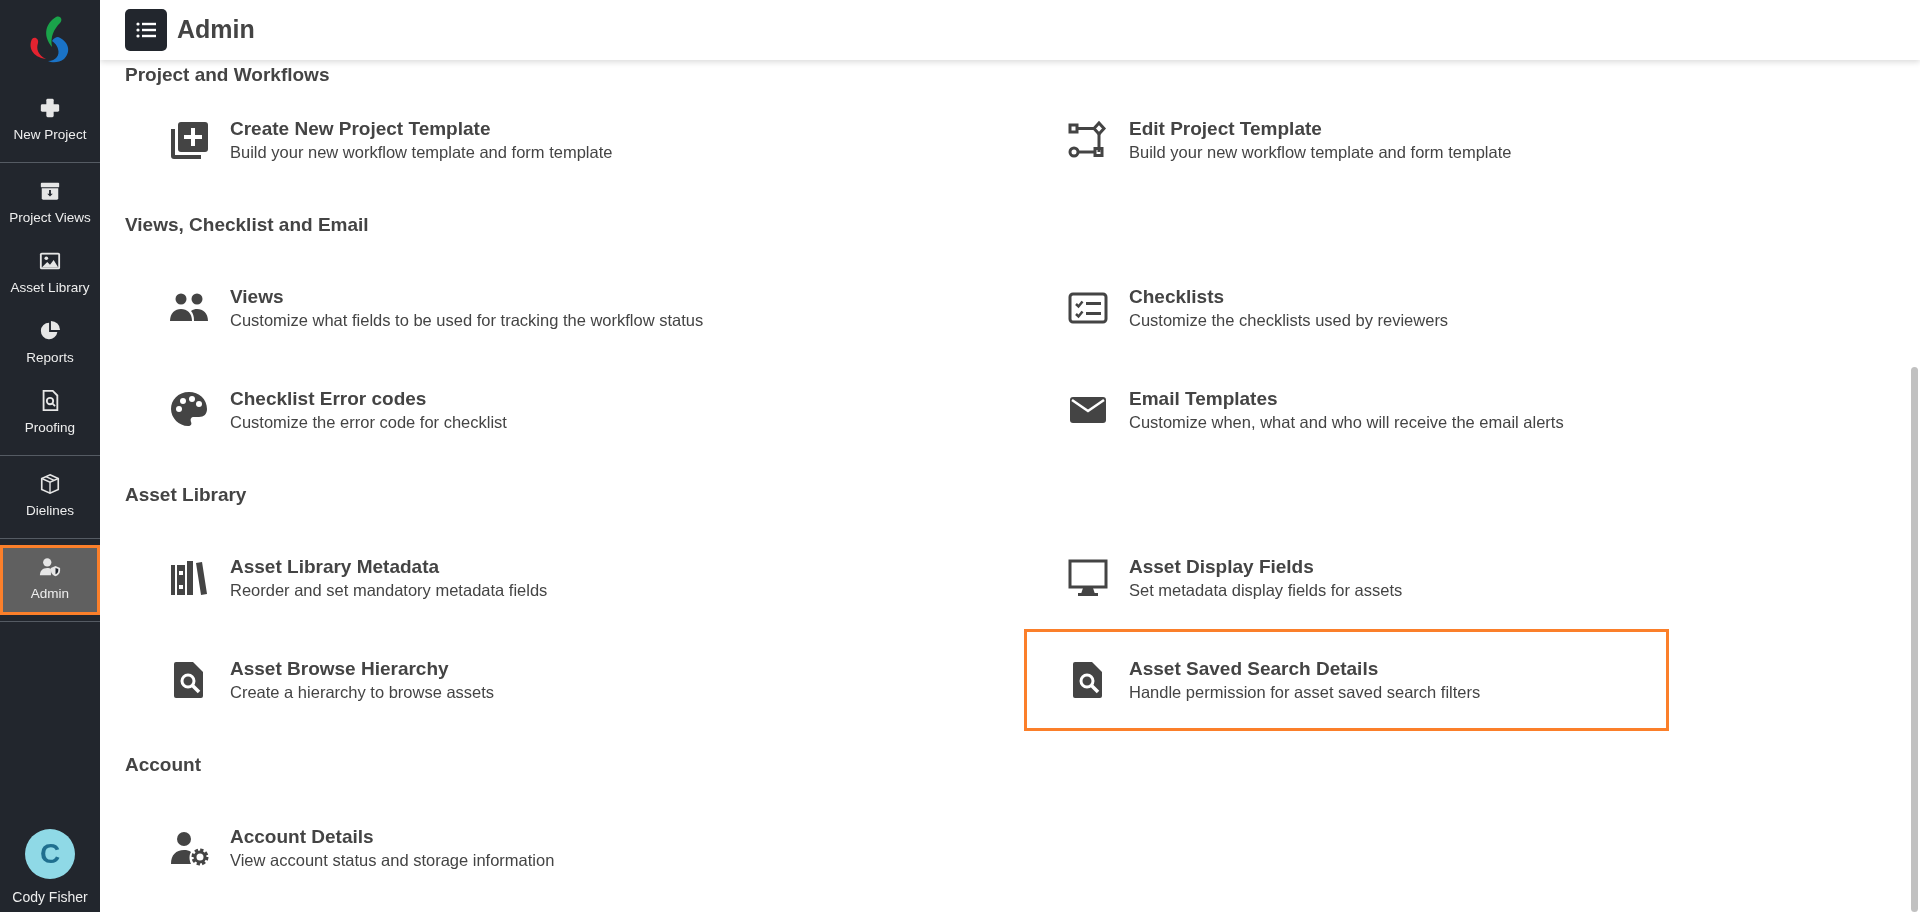  I want to click on item-description: Set metadata display fields for assets, so click(1266, 590).